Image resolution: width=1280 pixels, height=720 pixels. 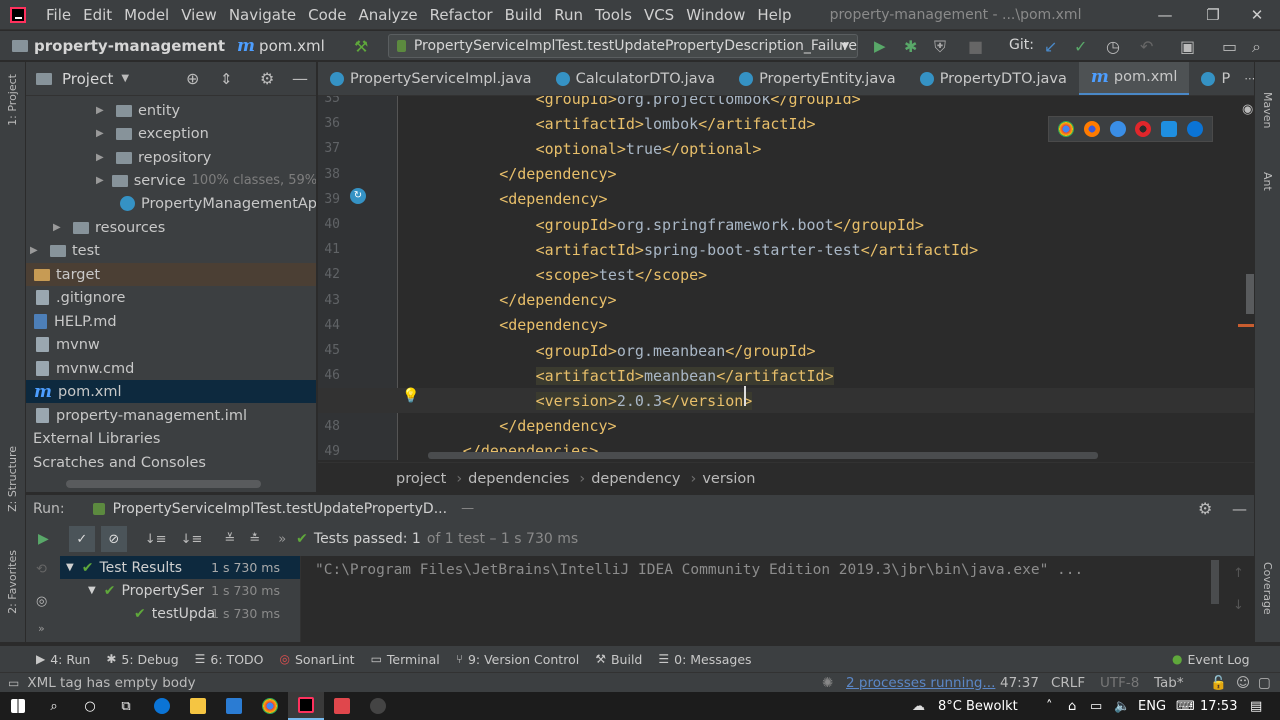 I want to click on language-indicator: ENG, so click(x=1152, y=706).